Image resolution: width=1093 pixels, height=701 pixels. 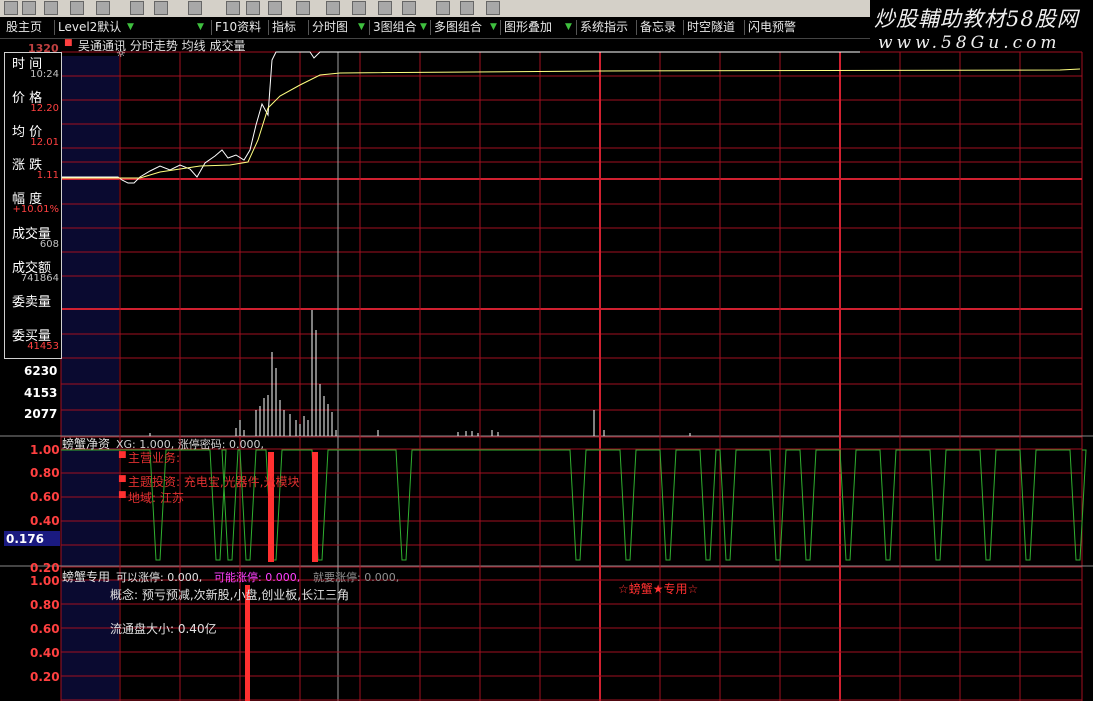 What do you see at coordinates (45, 473) in the screenshot?
I see `panel2-tick-2: 0.80` at bounding box center [45, 473].